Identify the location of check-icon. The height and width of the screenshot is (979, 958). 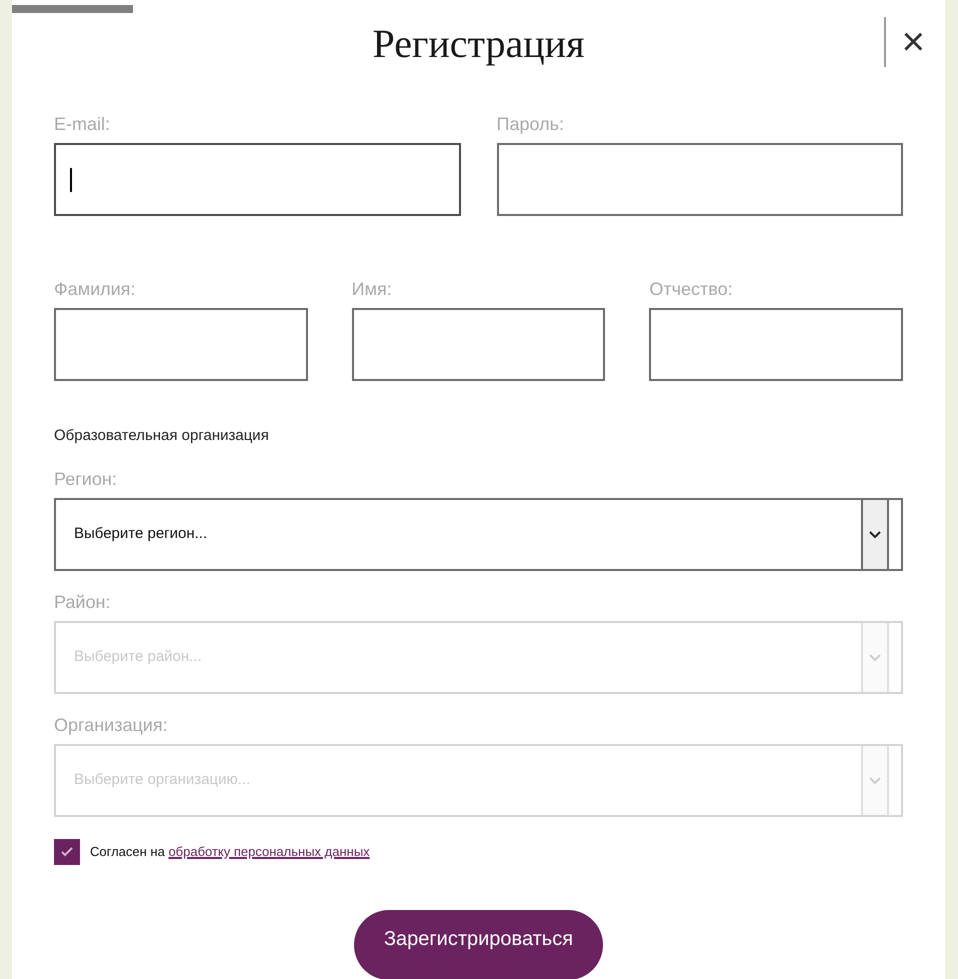
(67, 851).